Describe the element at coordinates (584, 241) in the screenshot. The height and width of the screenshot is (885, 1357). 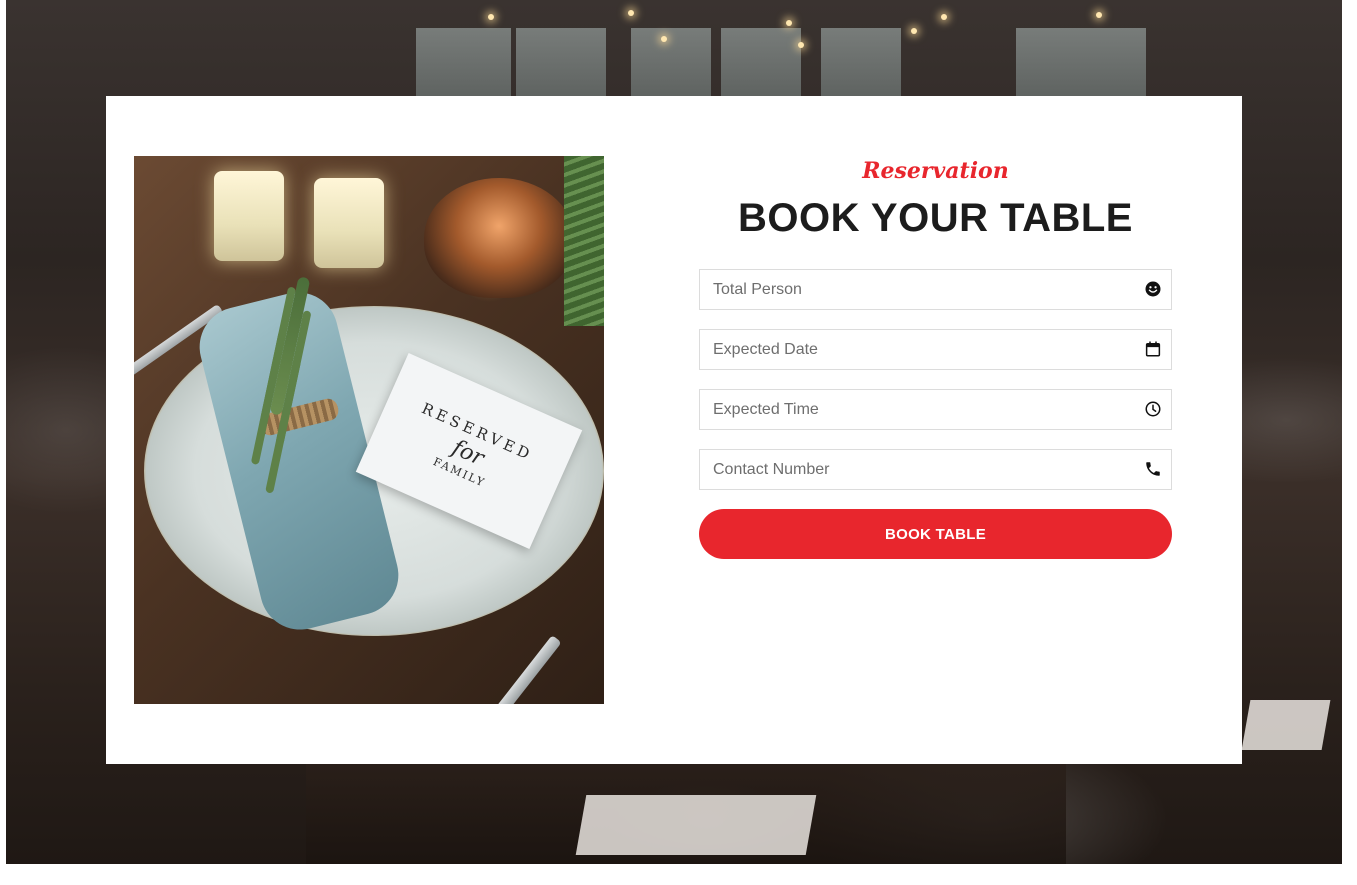
I see `pine-branch` at that location.